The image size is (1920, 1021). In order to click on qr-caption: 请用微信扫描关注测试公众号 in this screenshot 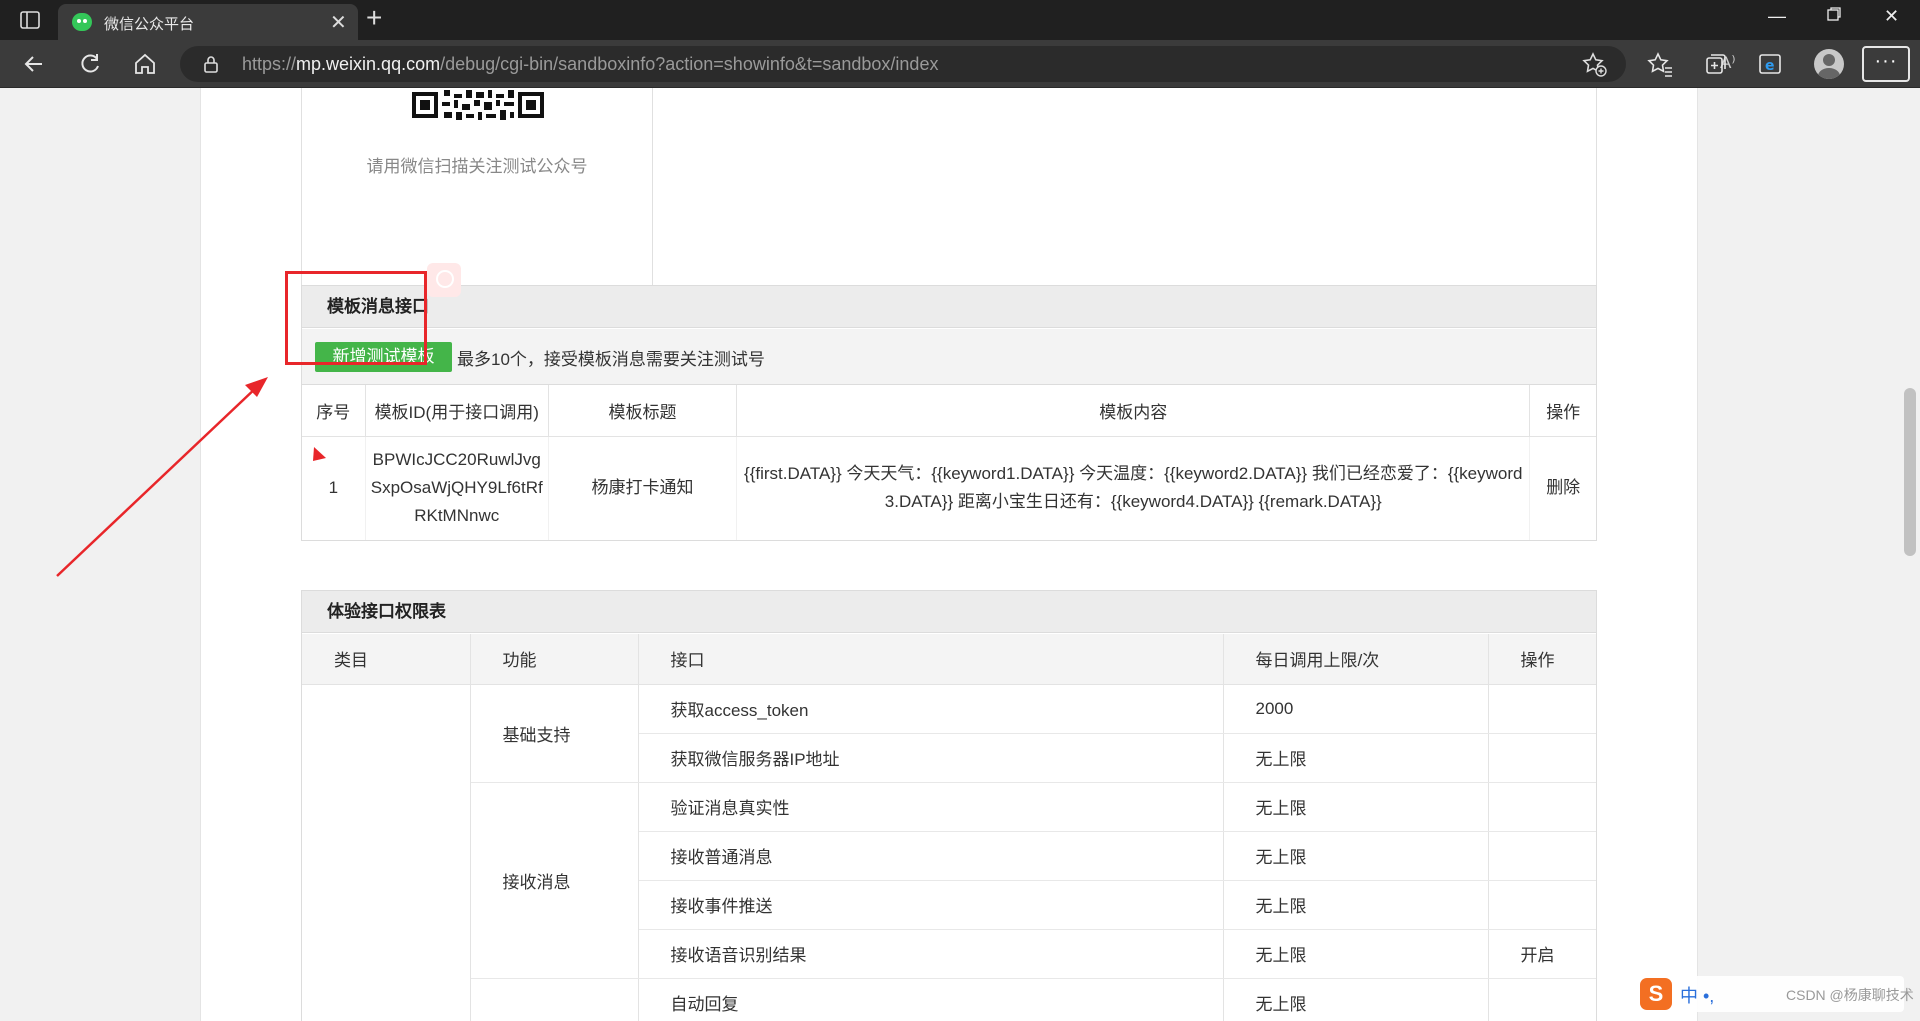, I will do `click(477, 166)`.